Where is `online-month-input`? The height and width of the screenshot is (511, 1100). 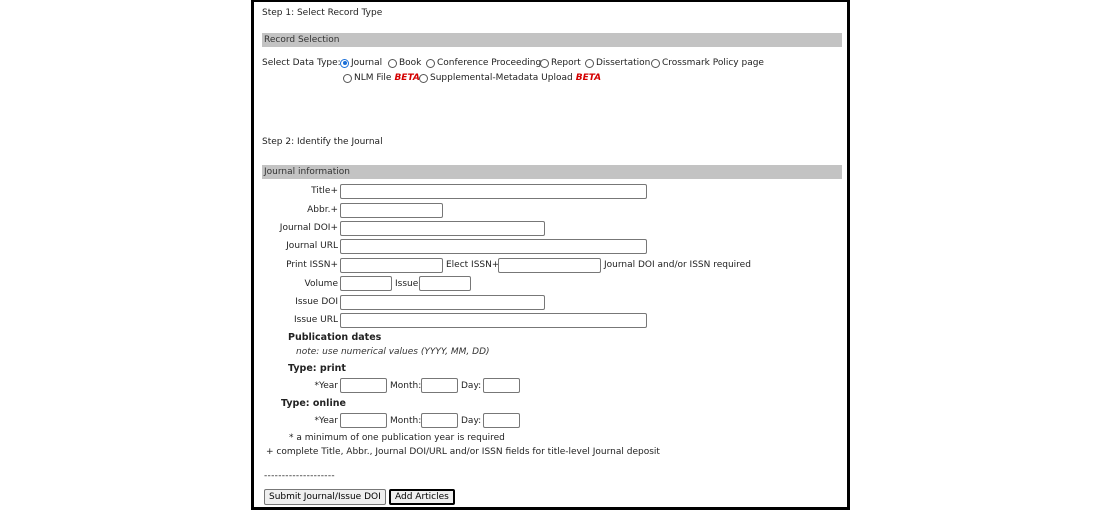 online-month-input is located at coordinates (439, 420).